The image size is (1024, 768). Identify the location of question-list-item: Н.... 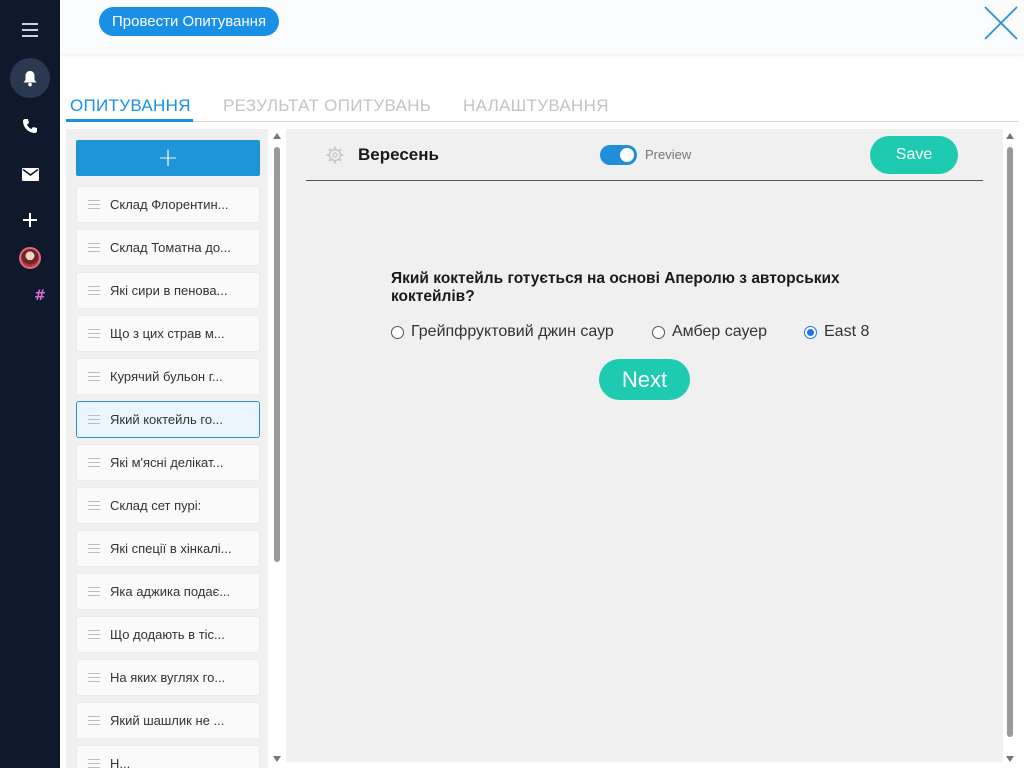
(168, 756).